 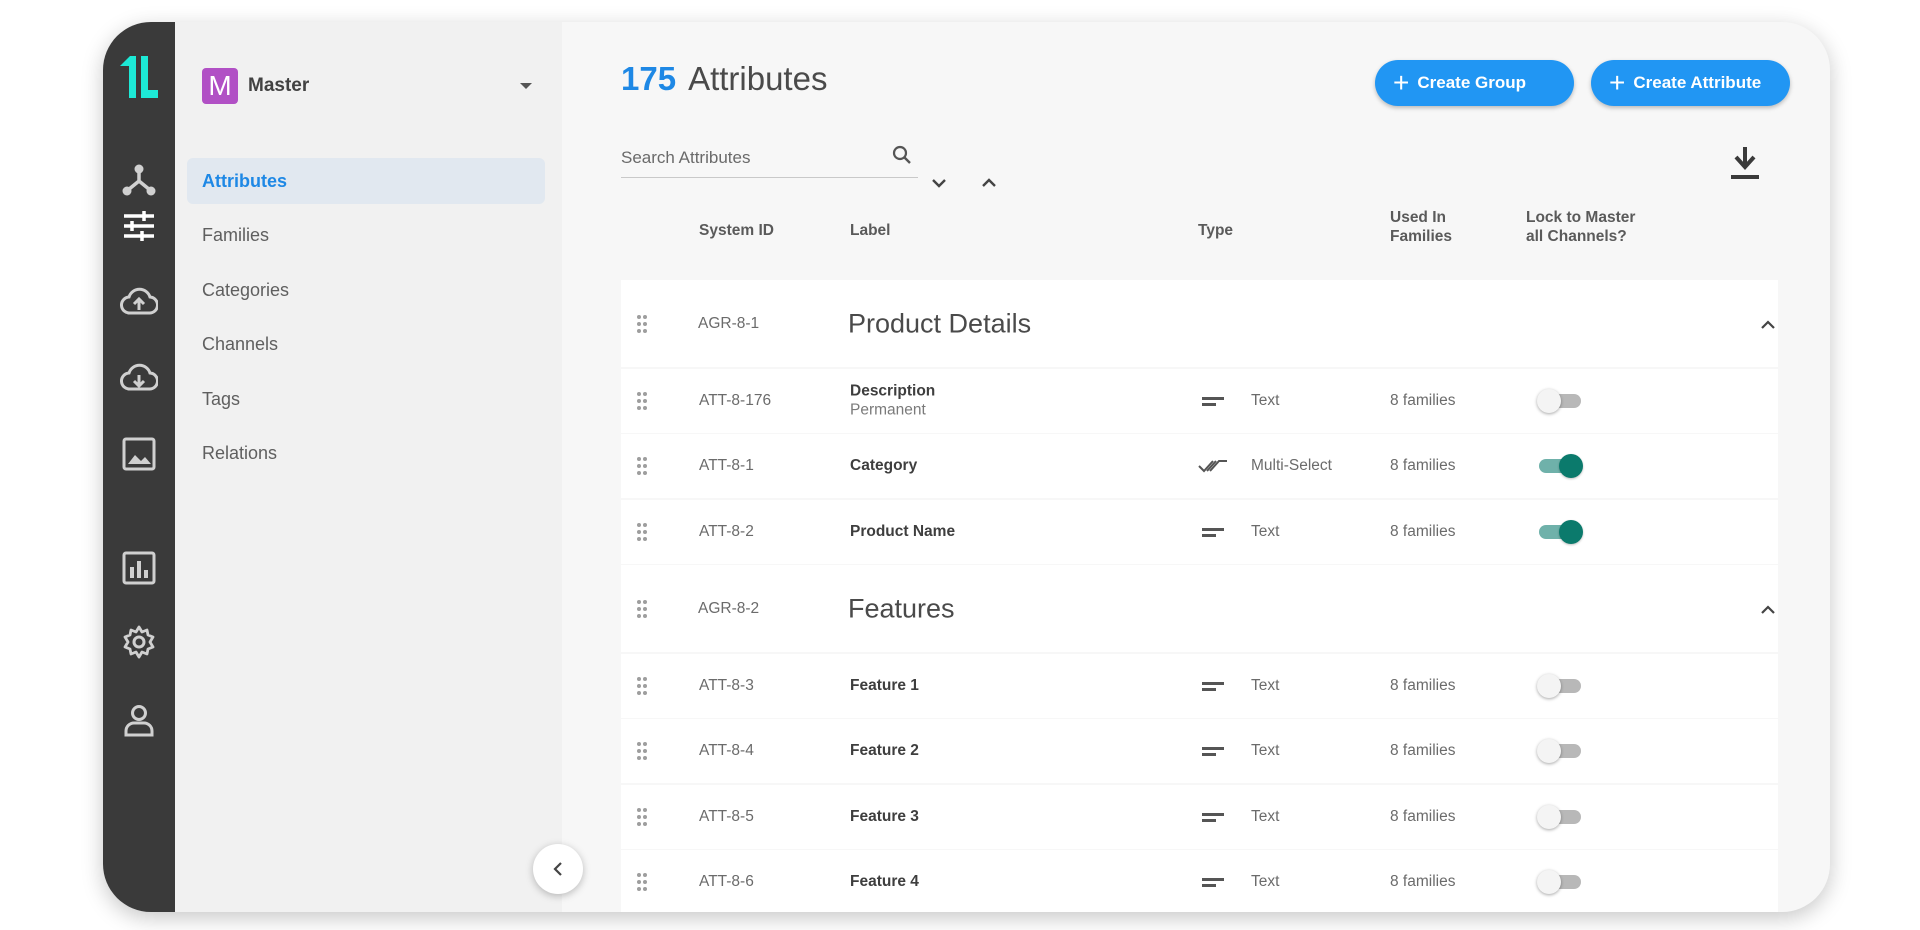 I want to click on logo-icon, so click(x=139, y=77).